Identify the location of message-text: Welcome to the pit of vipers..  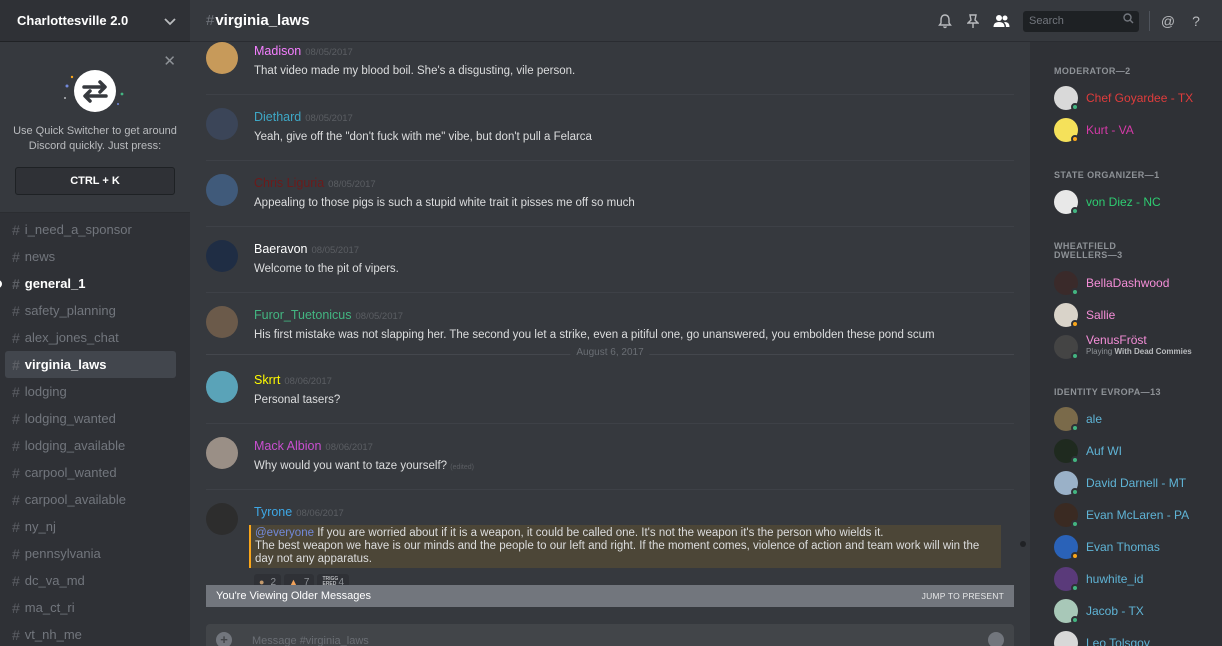
(634, 270).